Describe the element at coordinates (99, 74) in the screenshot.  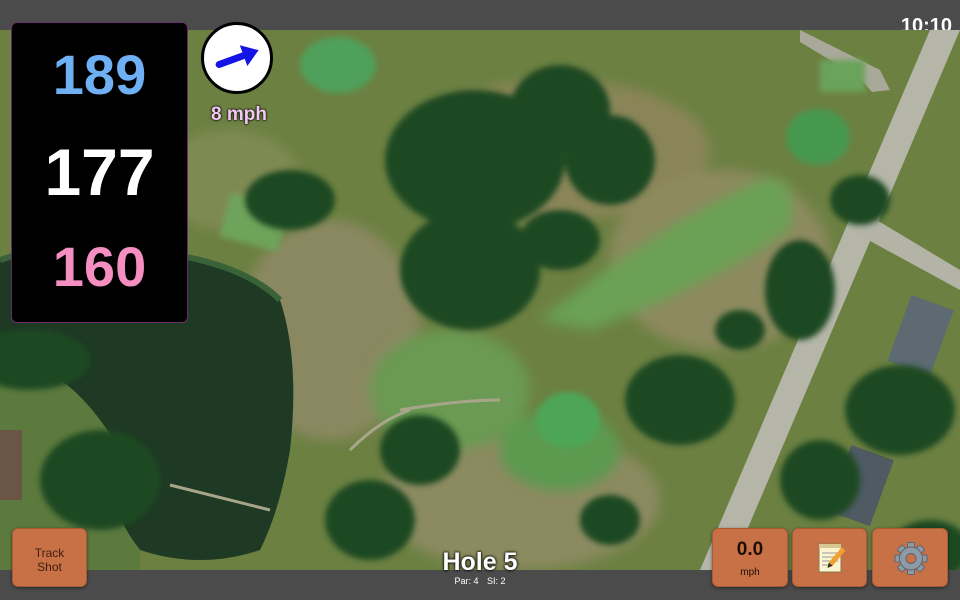
I see `back-distance: 189` at that location.